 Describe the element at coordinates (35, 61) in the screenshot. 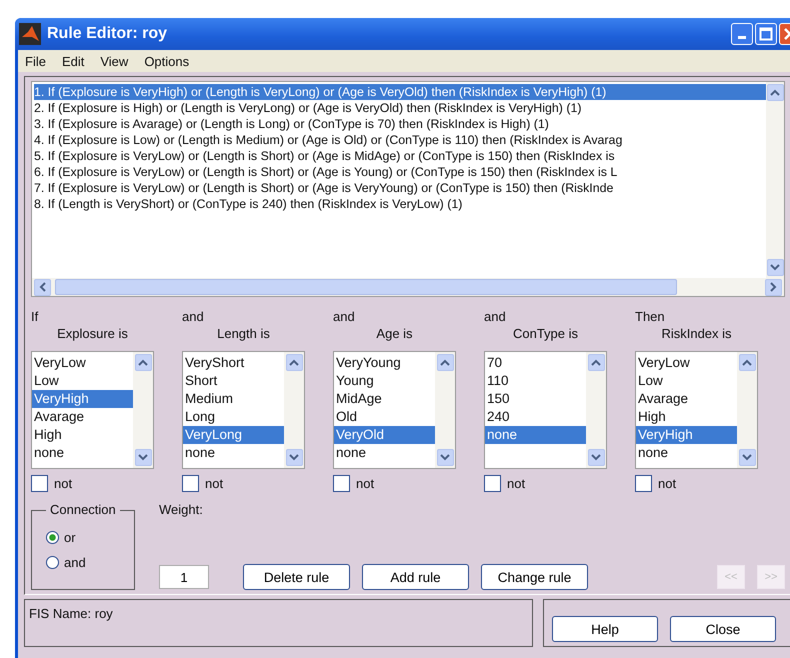

I see `menu-item: File` at that location.